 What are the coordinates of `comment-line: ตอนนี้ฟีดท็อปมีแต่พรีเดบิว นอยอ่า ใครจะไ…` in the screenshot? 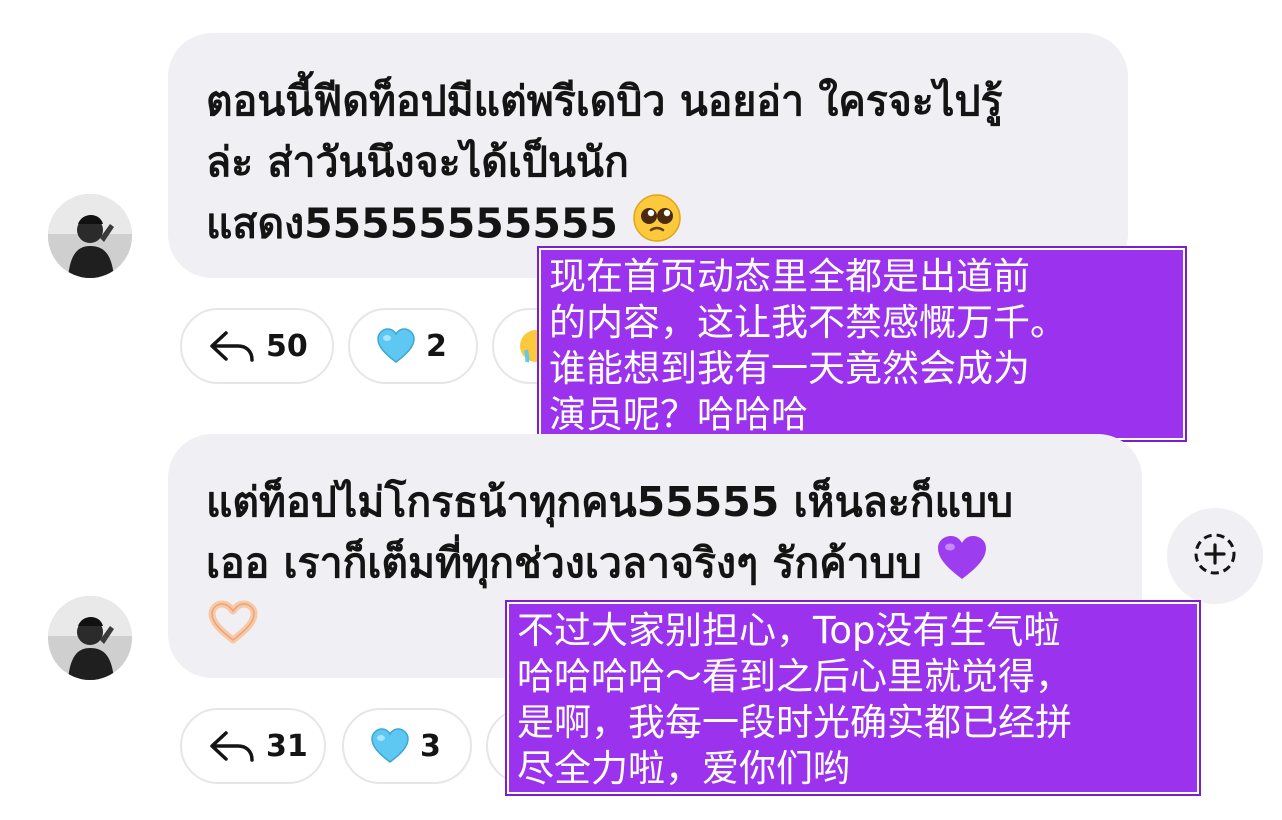 It's located at (604, 101).